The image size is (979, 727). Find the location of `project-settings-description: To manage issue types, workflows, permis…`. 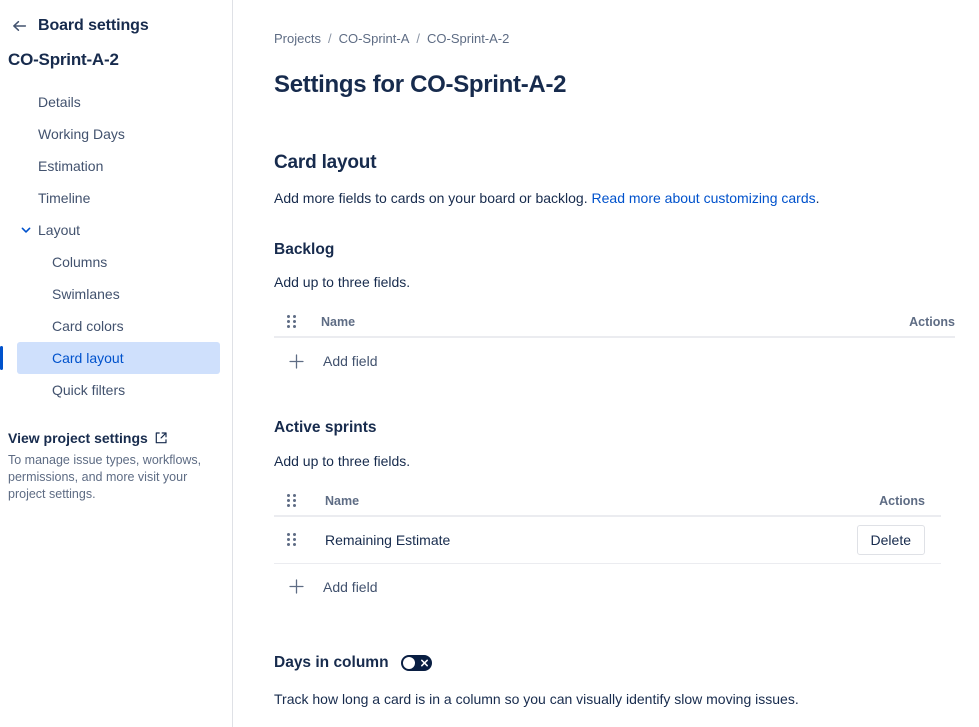

project-settings-description: To manage issue types, workflows, permis… is located at coordinates (105, 477).